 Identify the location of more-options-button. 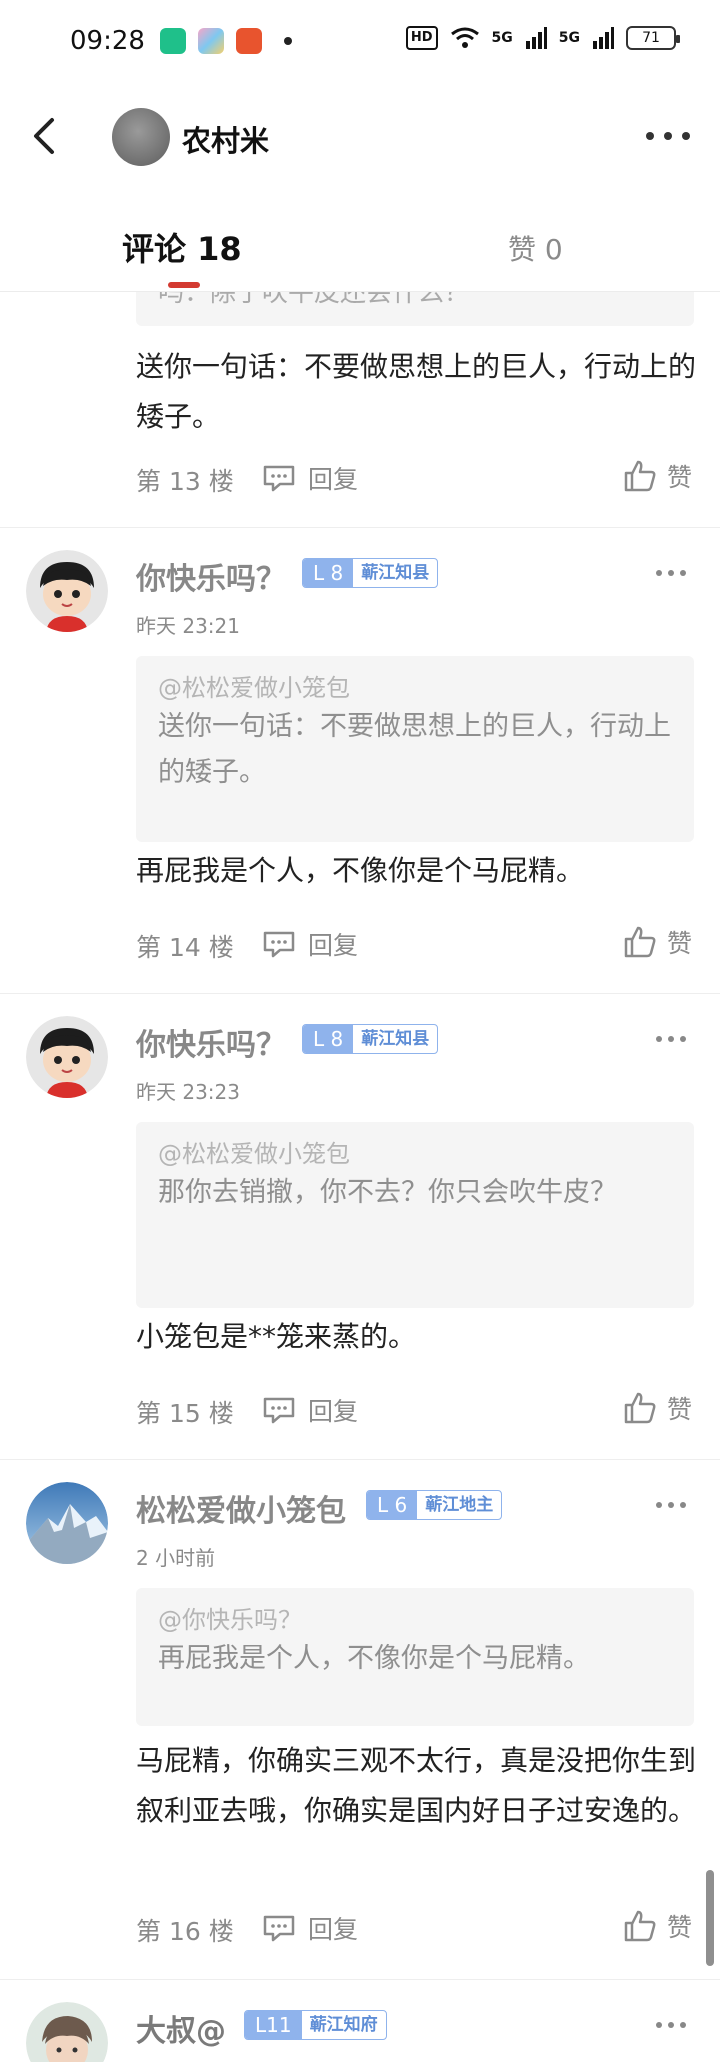
(668, 136).